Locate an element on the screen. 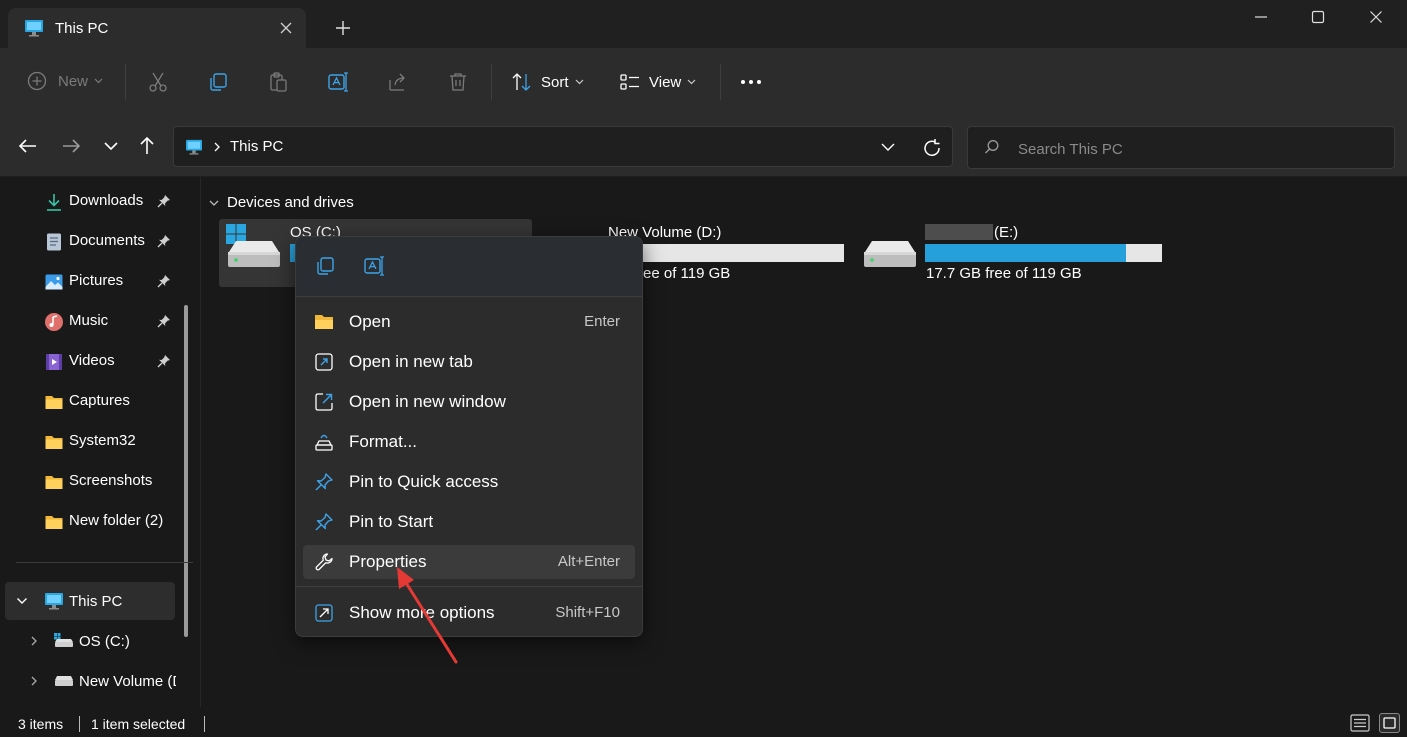 The image size is (1407, 737). sidebar-item-downloads: Downloads is located at coordinates (87, 201).